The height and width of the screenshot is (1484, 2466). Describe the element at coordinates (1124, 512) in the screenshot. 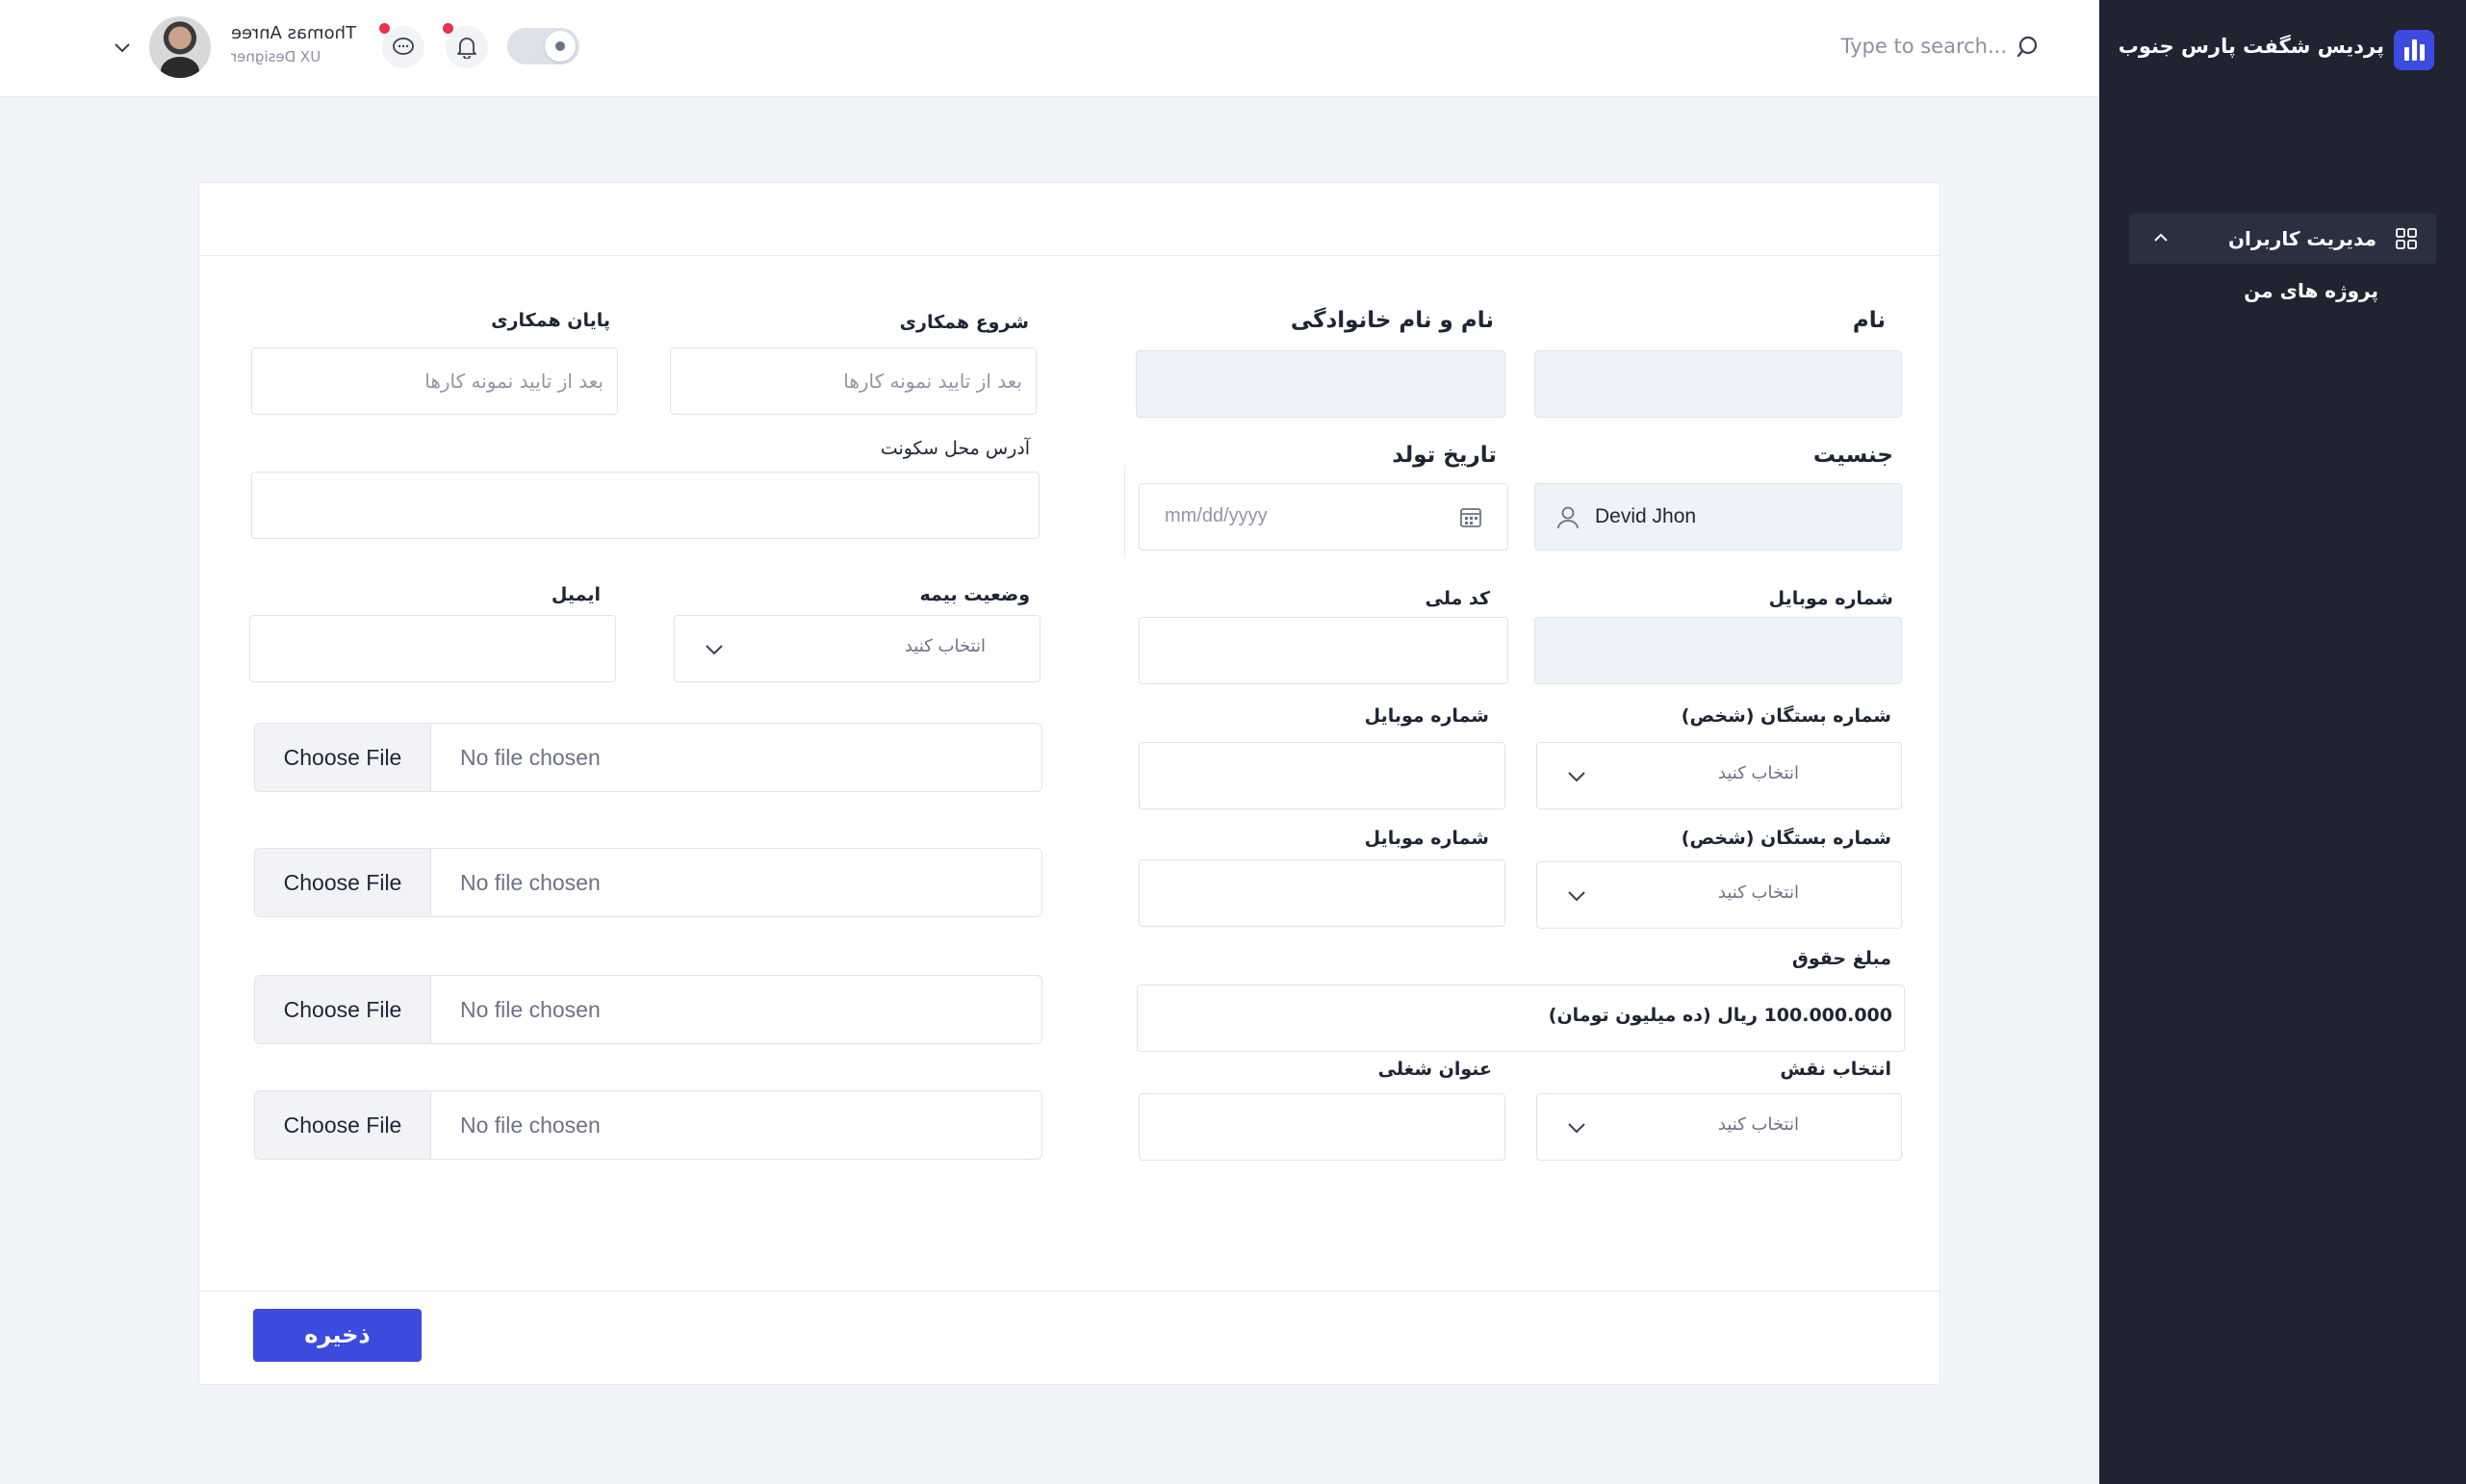

I see `column-divider` at that location.